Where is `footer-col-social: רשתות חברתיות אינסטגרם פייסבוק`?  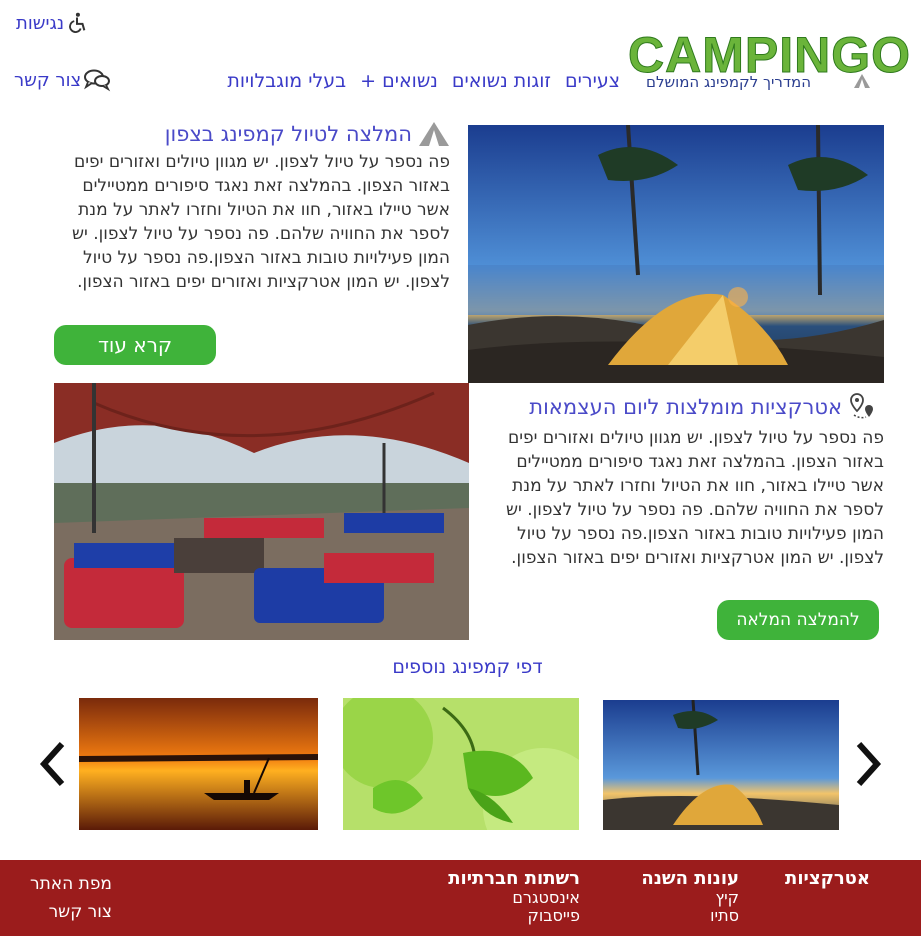
footer-col-social: רשתות חברתיות אינסטגרם פייסבוק is located at coordinates (514, 896).